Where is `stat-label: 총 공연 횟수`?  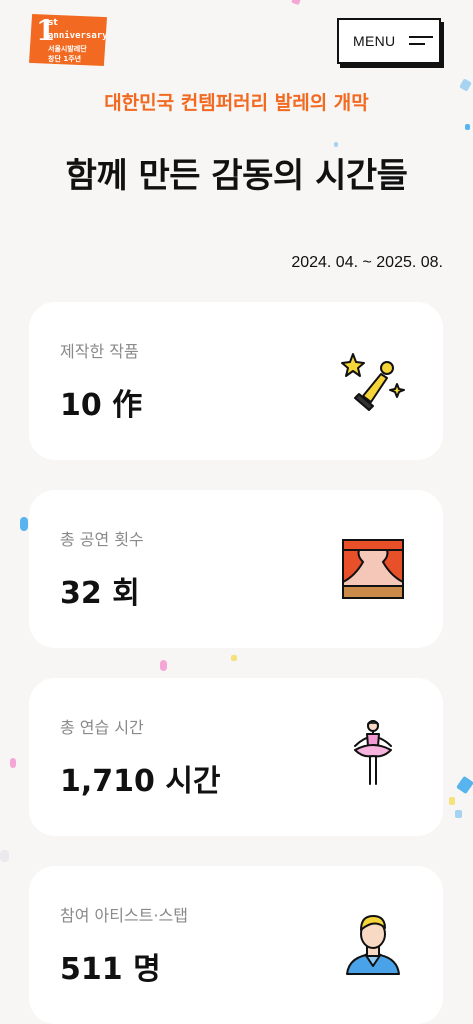
stat-label: 총 공연 횟수 is located at coordinates (102, 539).